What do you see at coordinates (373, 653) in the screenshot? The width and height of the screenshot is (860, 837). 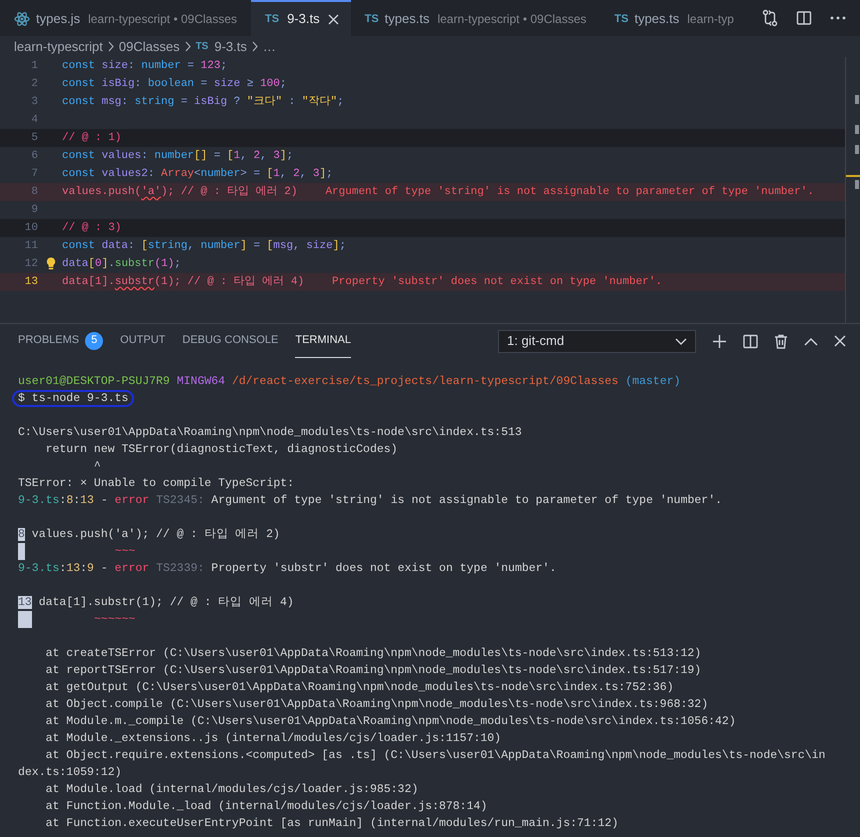 I see `terminal-text: at createTSError (C:\Users\user01\AppData\Roaming\npm\node_modules\ts-node\src\index.ts:513:12)` at bounding box center [373, 653].